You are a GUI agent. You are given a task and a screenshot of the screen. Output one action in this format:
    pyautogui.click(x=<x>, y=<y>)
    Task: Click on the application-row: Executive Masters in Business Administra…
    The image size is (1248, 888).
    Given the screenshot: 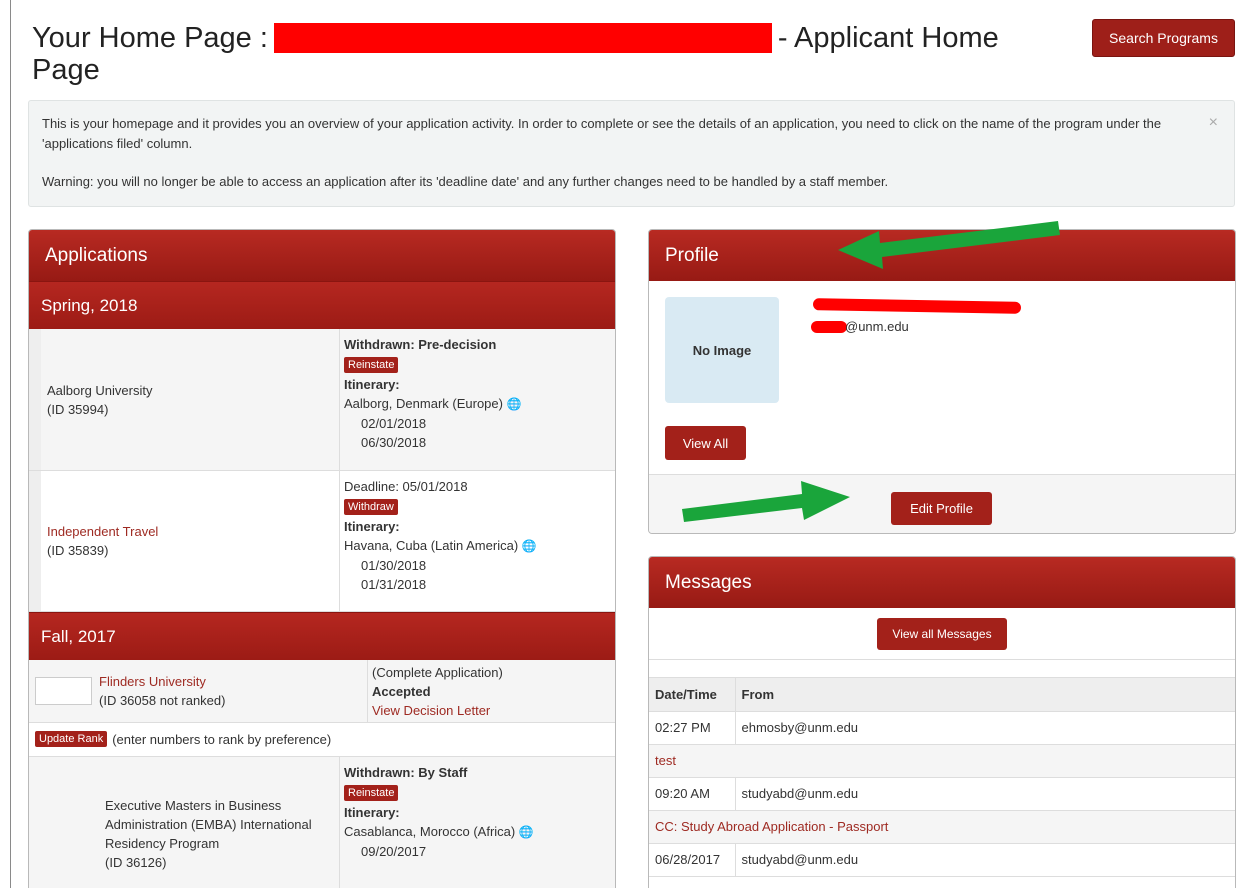 What is the action you would take?
    pyautogui.click(x=322, y=822)
    